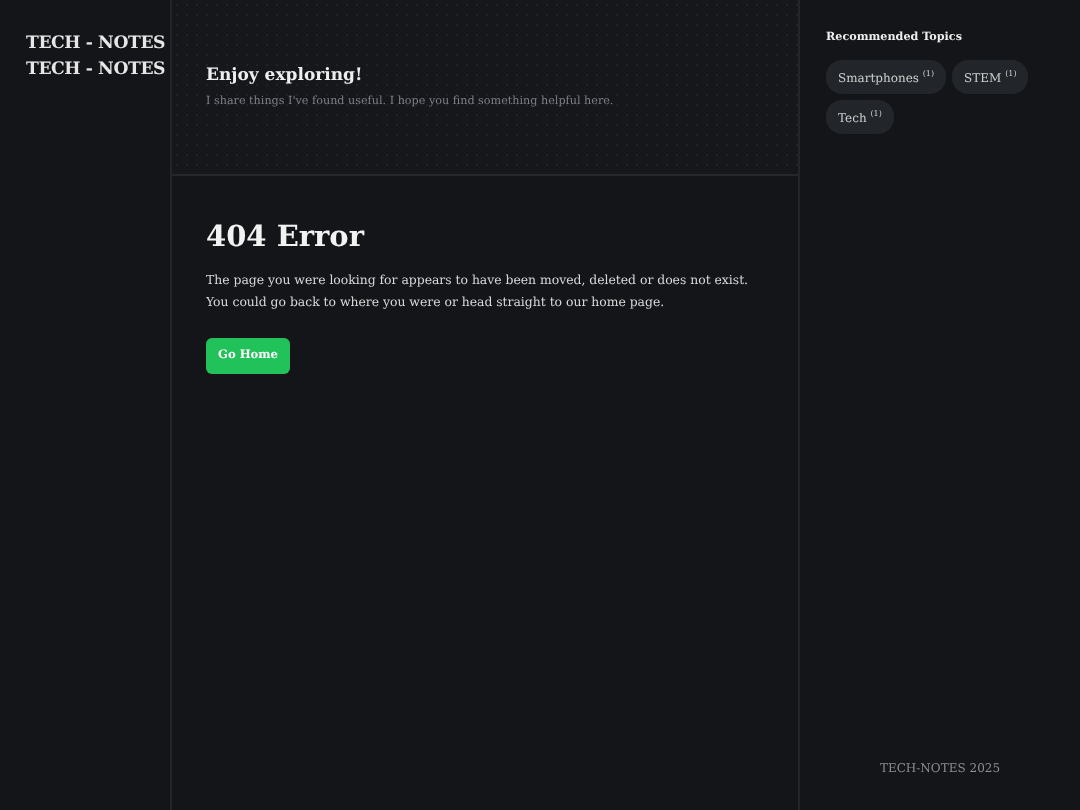 The height and width of the screenshot is (810, 1080). Describe the element at coordinates (285, 76) in the screenshot. I see `header-title: Enjoy exploring!` at that location.